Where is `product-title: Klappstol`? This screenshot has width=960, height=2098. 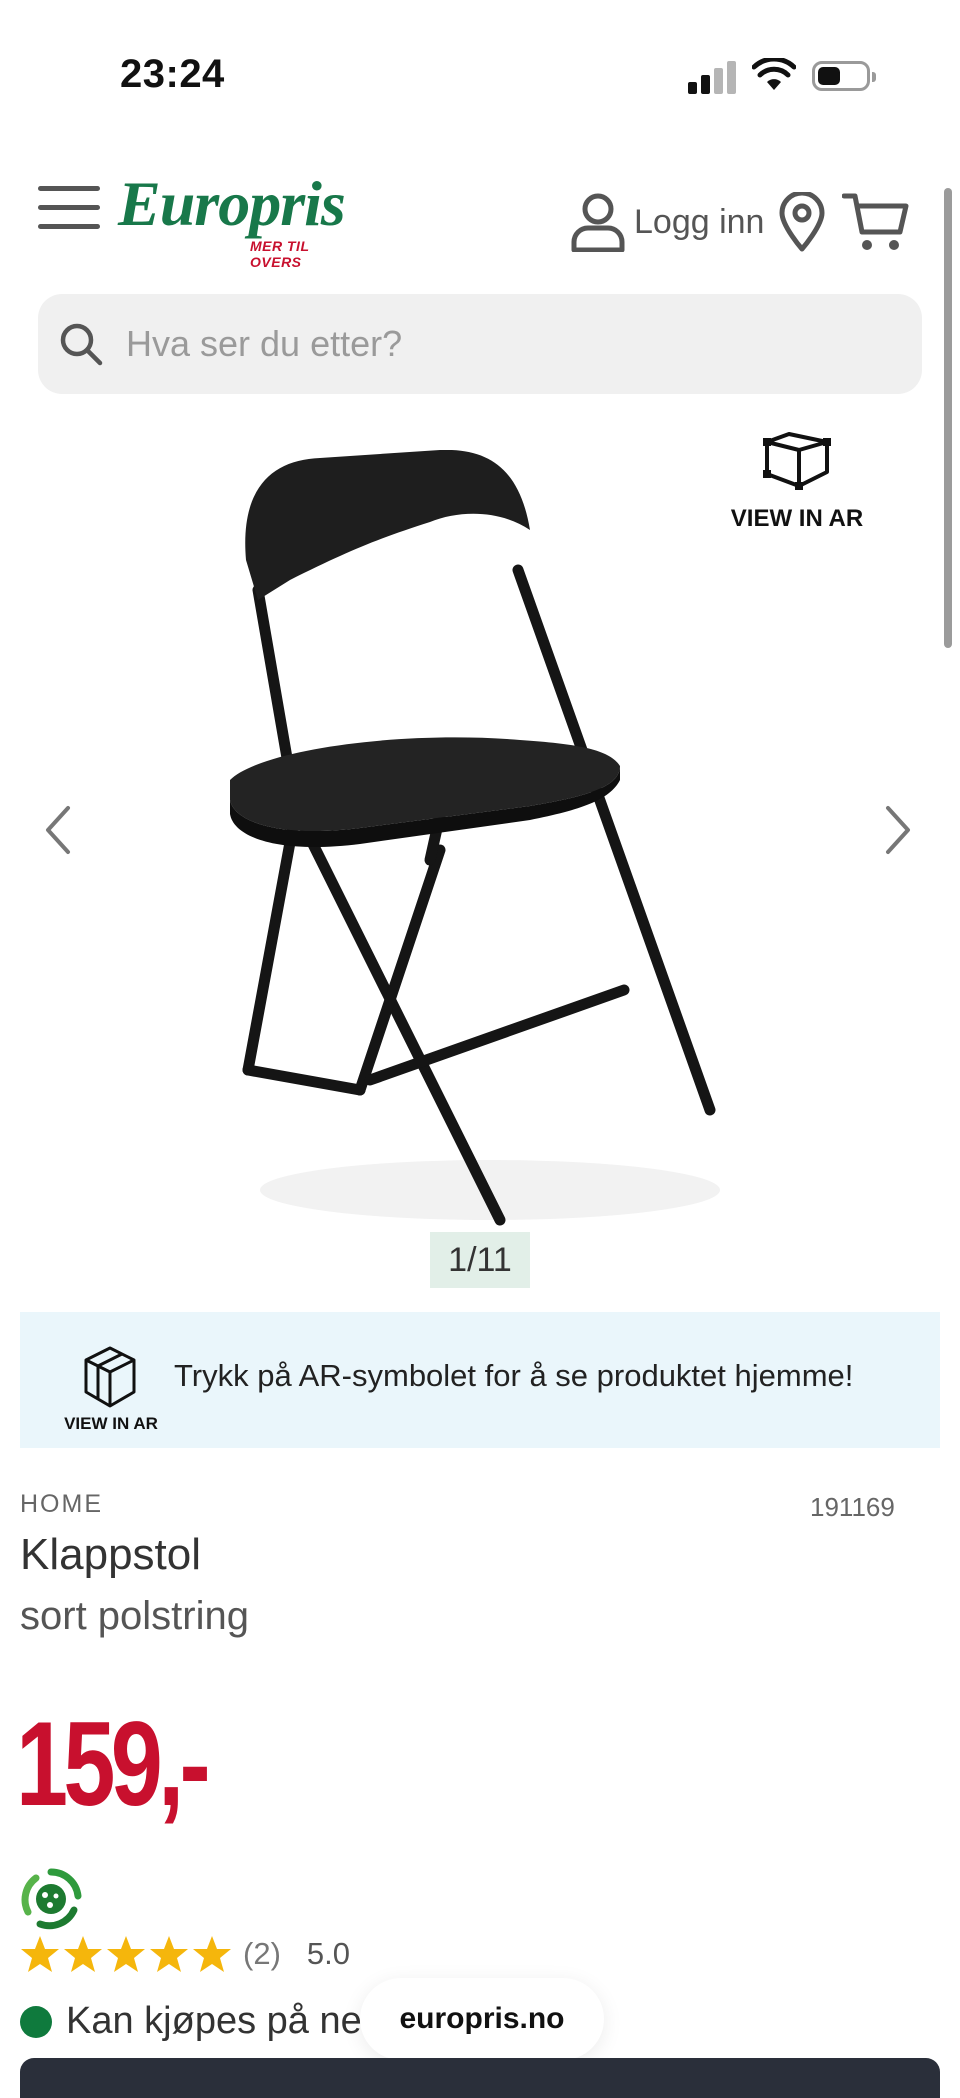
product-title: Klappstol is located at coordinates (111, 1554).